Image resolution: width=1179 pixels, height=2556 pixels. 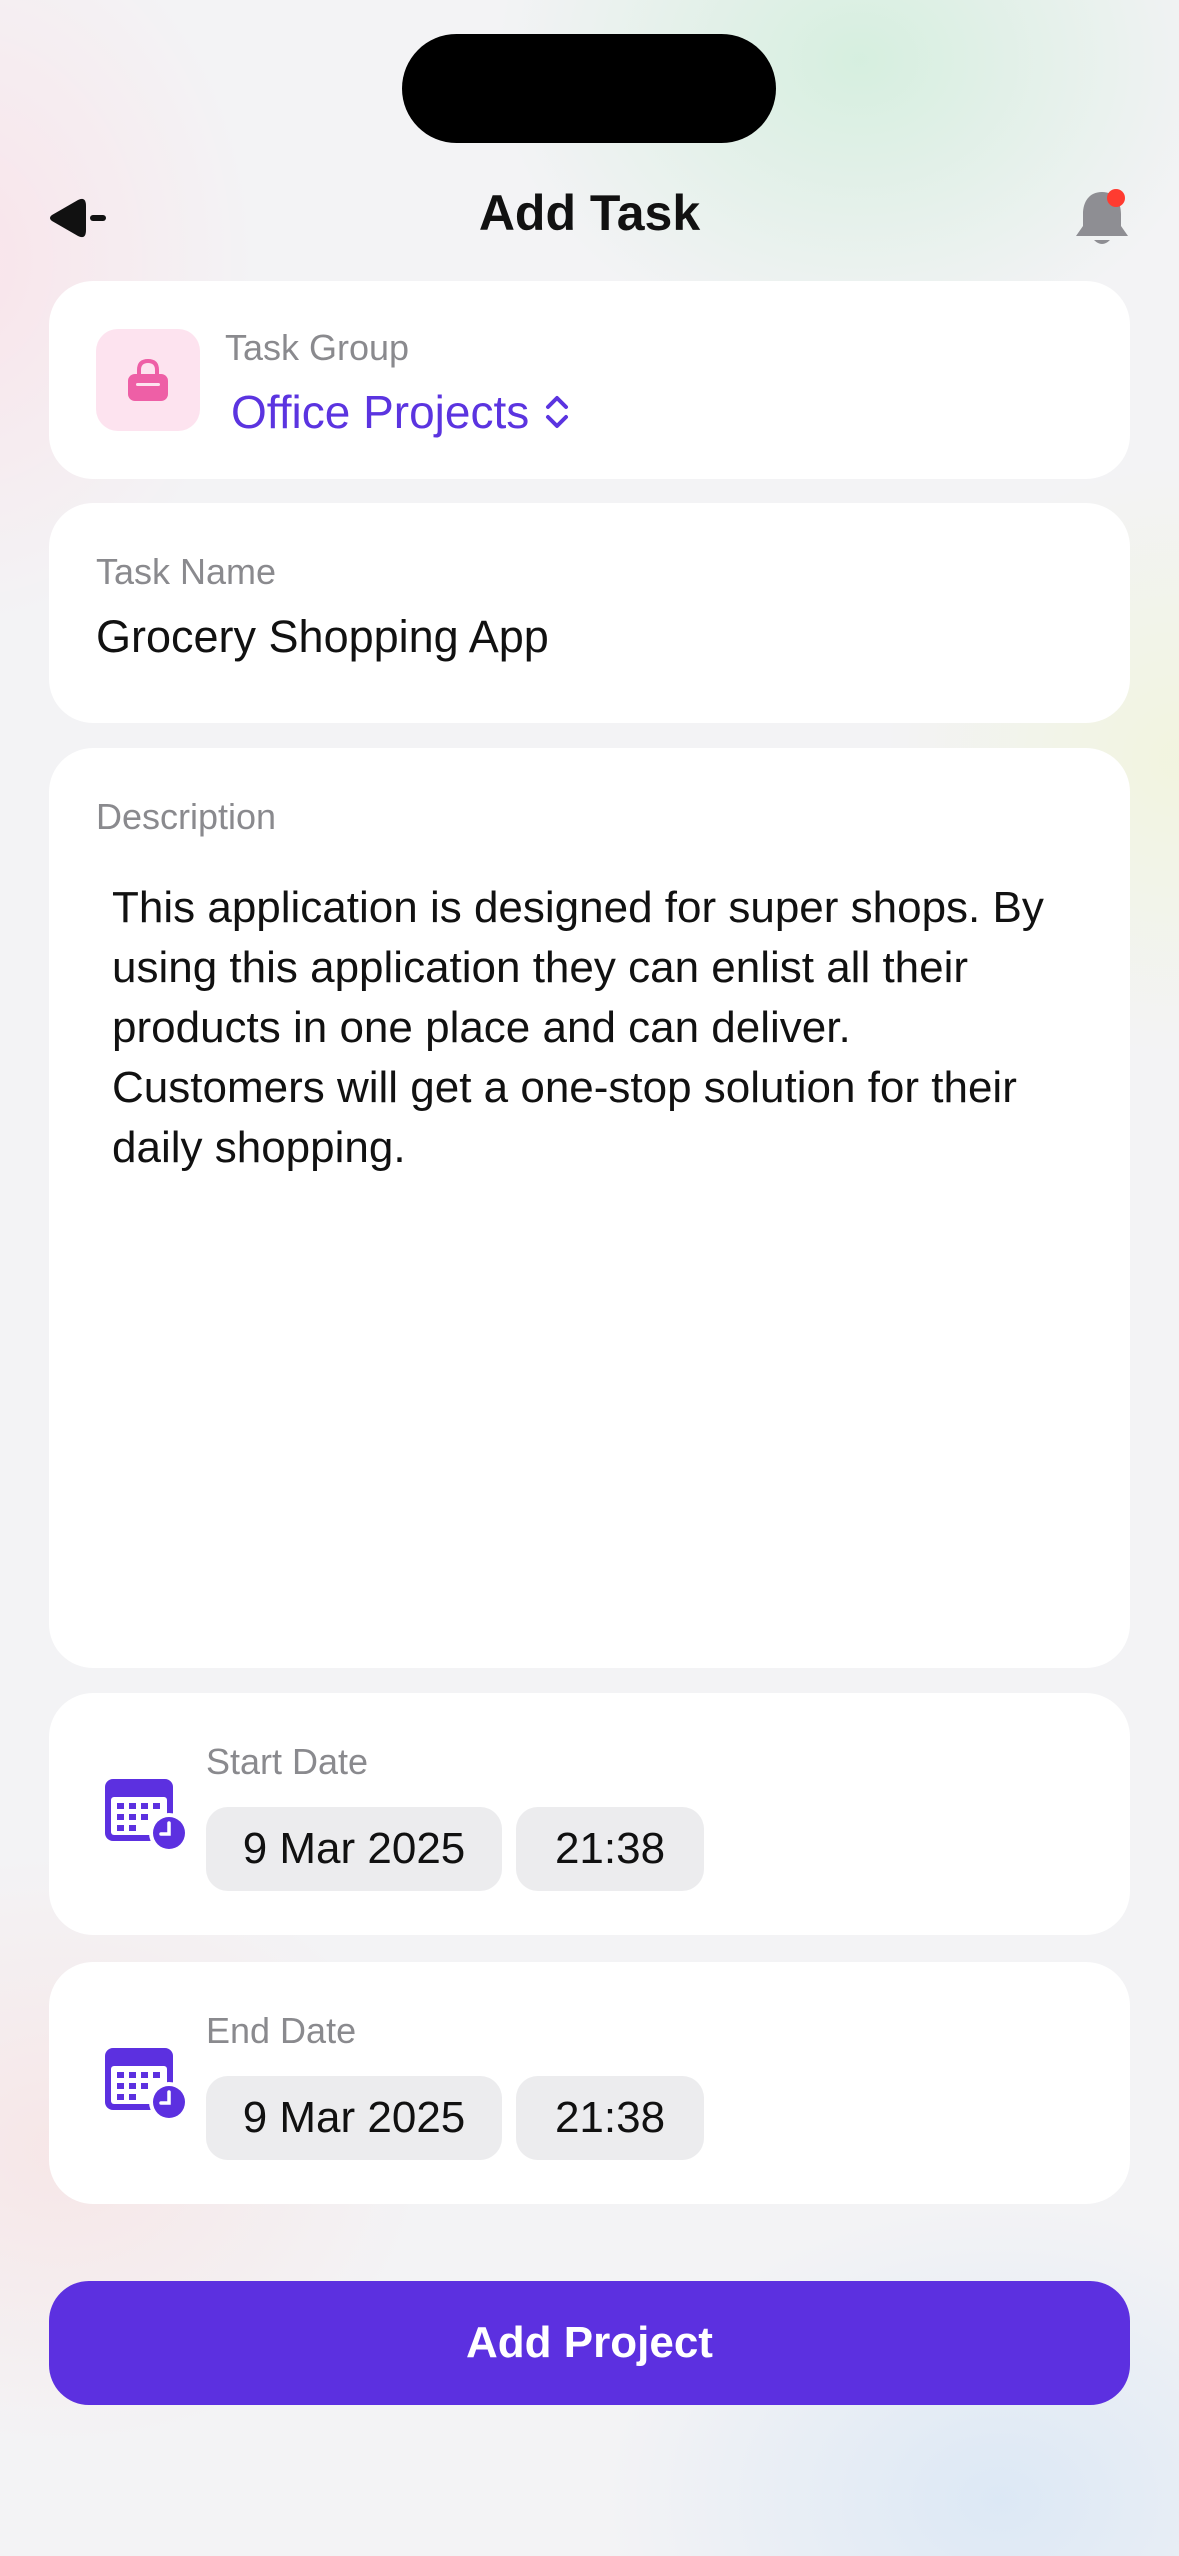 What do you see at coordinates (589, 380) in the screenshot?
I see `task-group-card: Task Group Office Projects` at bounding box center [589, 380].